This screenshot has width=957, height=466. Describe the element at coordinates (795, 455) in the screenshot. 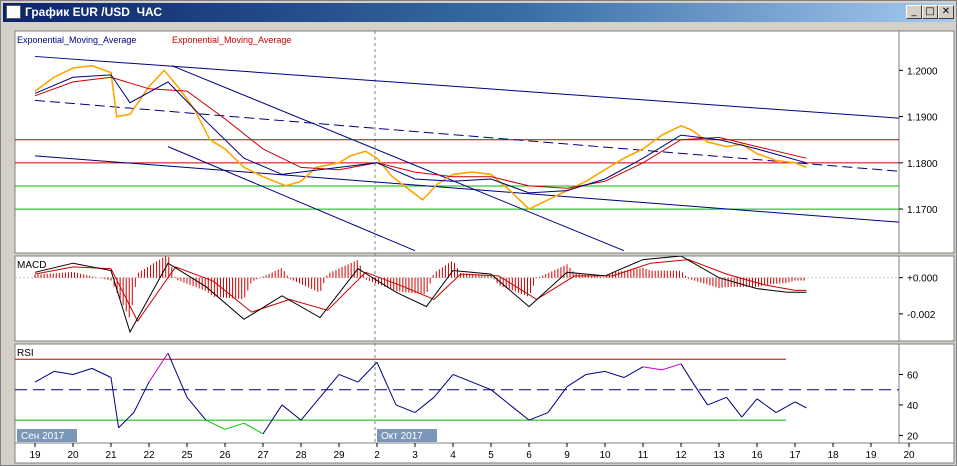

I see `x-tick-label: 17` at that location.